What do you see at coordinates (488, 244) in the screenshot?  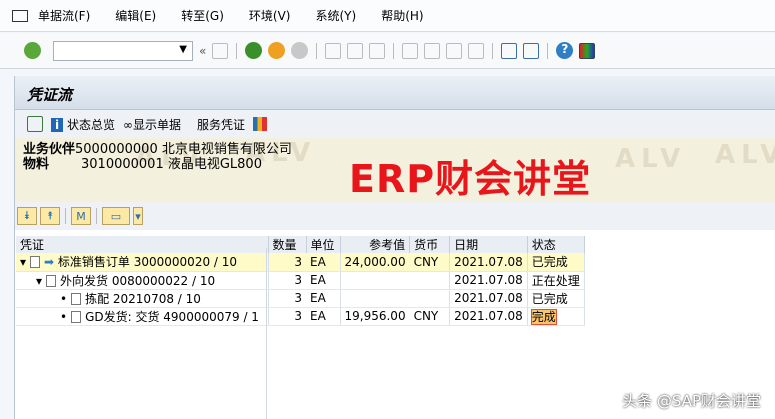 I see `column-header-date: 日期` at bounding box center [488, 244].